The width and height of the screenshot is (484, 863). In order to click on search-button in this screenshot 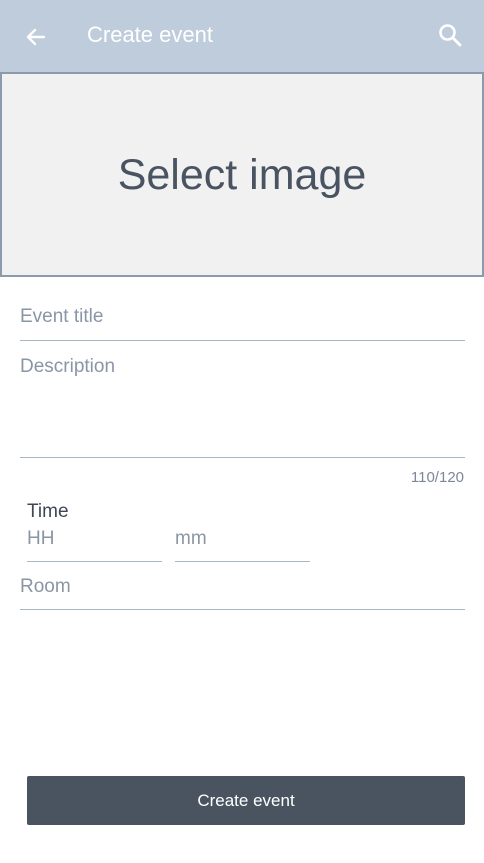, I will do `click(450, 35)`.